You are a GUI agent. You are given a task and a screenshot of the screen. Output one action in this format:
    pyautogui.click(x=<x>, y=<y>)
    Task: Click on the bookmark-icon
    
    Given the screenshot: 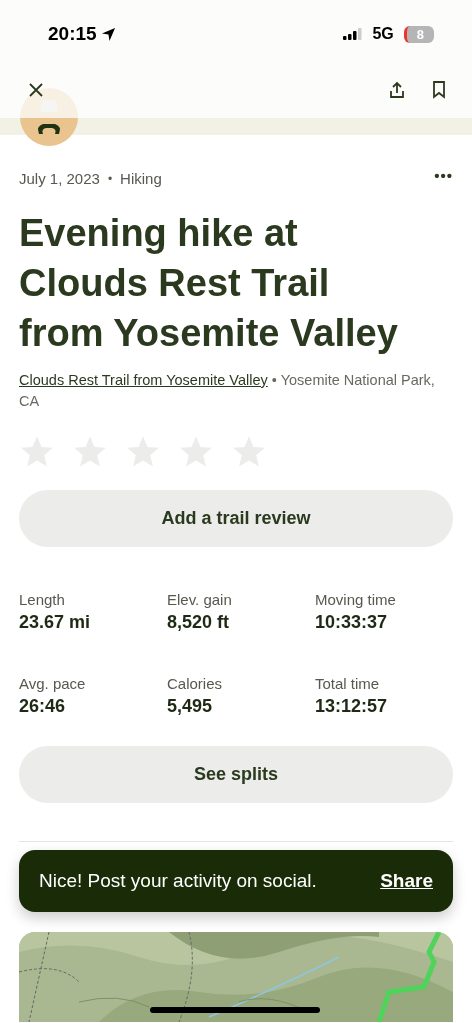 What is the action you would take?
    pyautogui.click(x=439, y=90)
    